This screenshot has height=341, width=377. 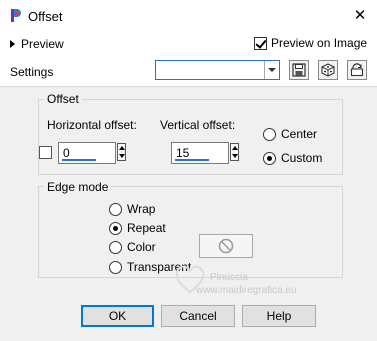 I want to click on color-label: Color, so click(x=141, y=247).